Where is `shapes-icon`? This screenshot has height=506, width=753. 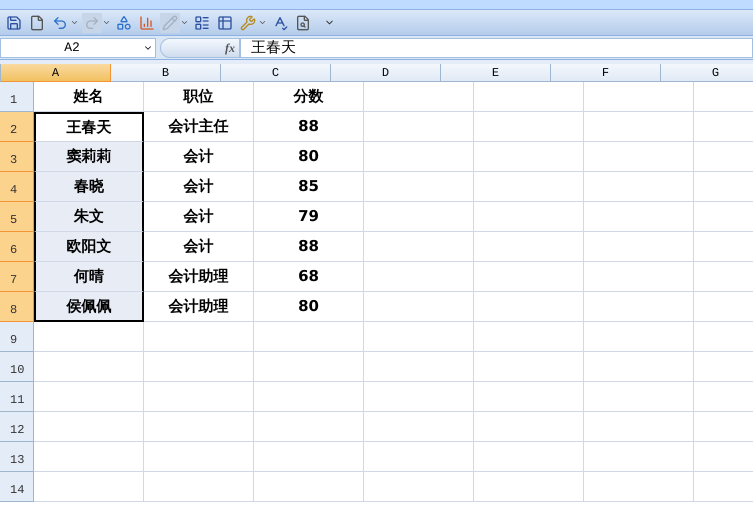
shapes-icon is located at coordinates (124, 22).